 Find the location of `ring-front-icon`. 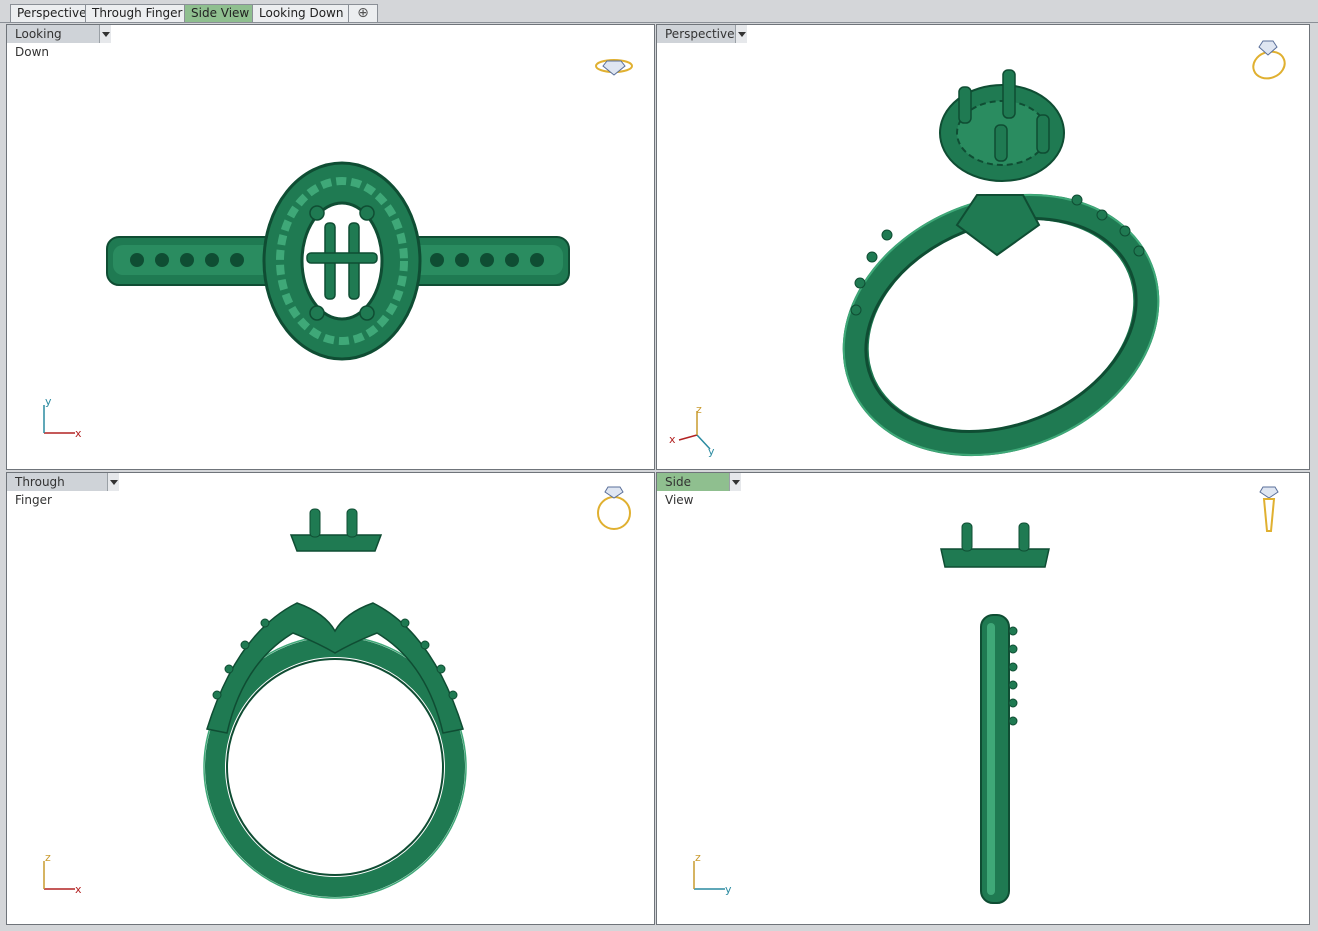

ring-front-icon is located at coordinates (614, 508).